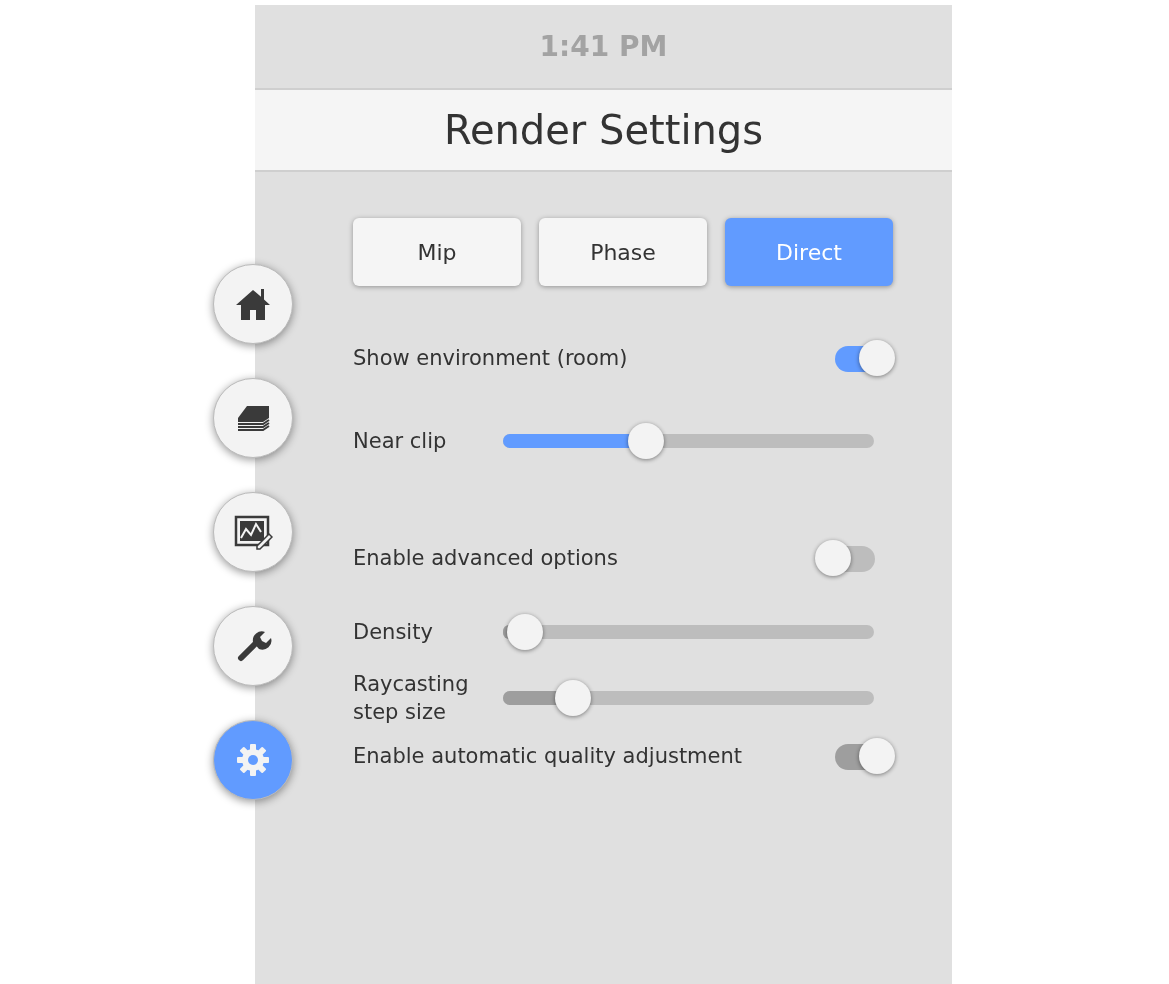  What do you see at coordinates (623, 252) in the screenshot?
I see `mode-tab: Phase` at bounding box center [623, 252].